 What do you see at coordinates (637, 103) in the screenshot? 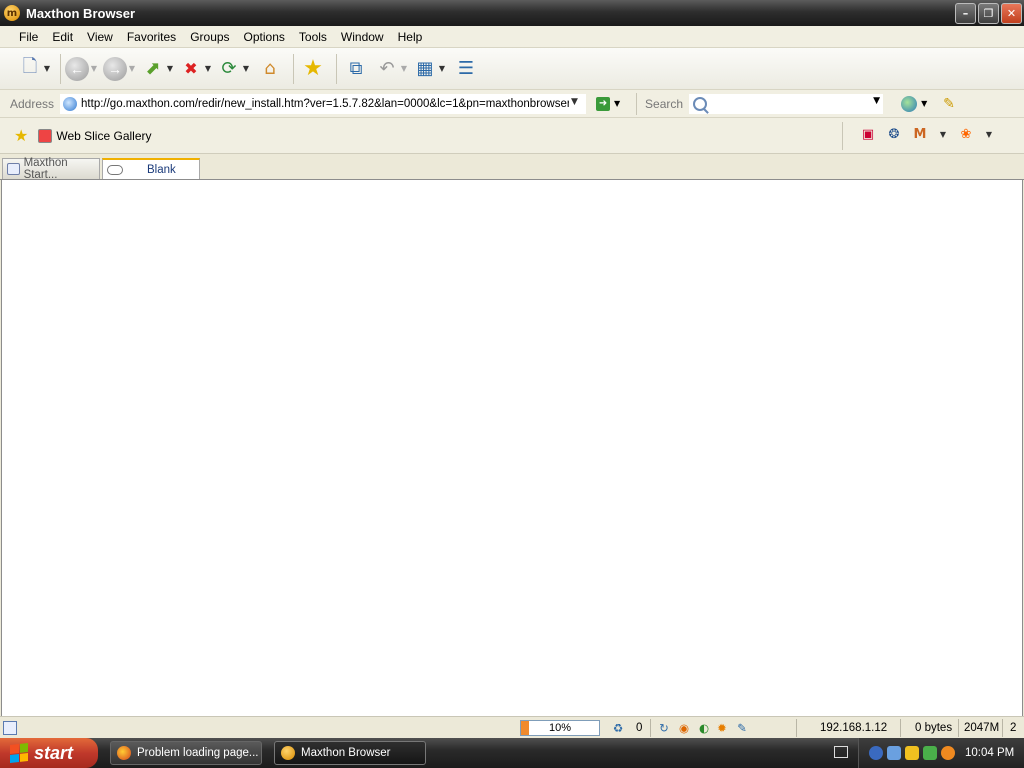
I see `address-separator` at bounding box center [637, 103].